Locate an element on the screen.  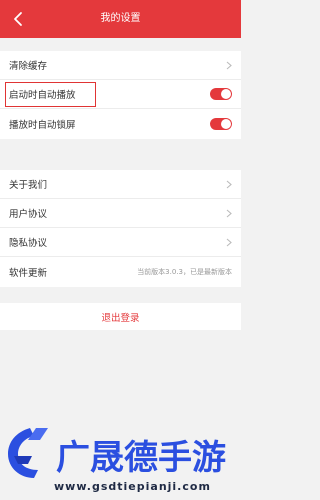
version-status: 当前版本3.0.3，已是最新版本 is located at coordinates (184, 272).